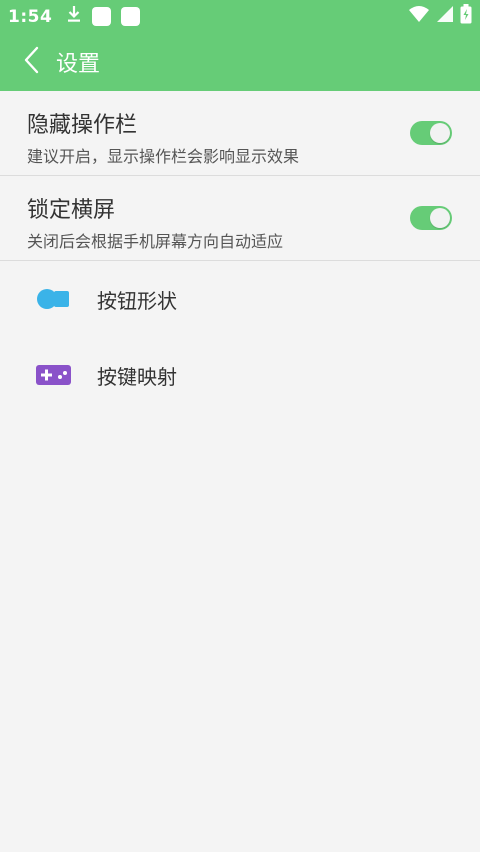 The width and height of the screenshot is (480, 852). I want to click on menu-item-button-shape: 按钮形状, so click(240, 299).